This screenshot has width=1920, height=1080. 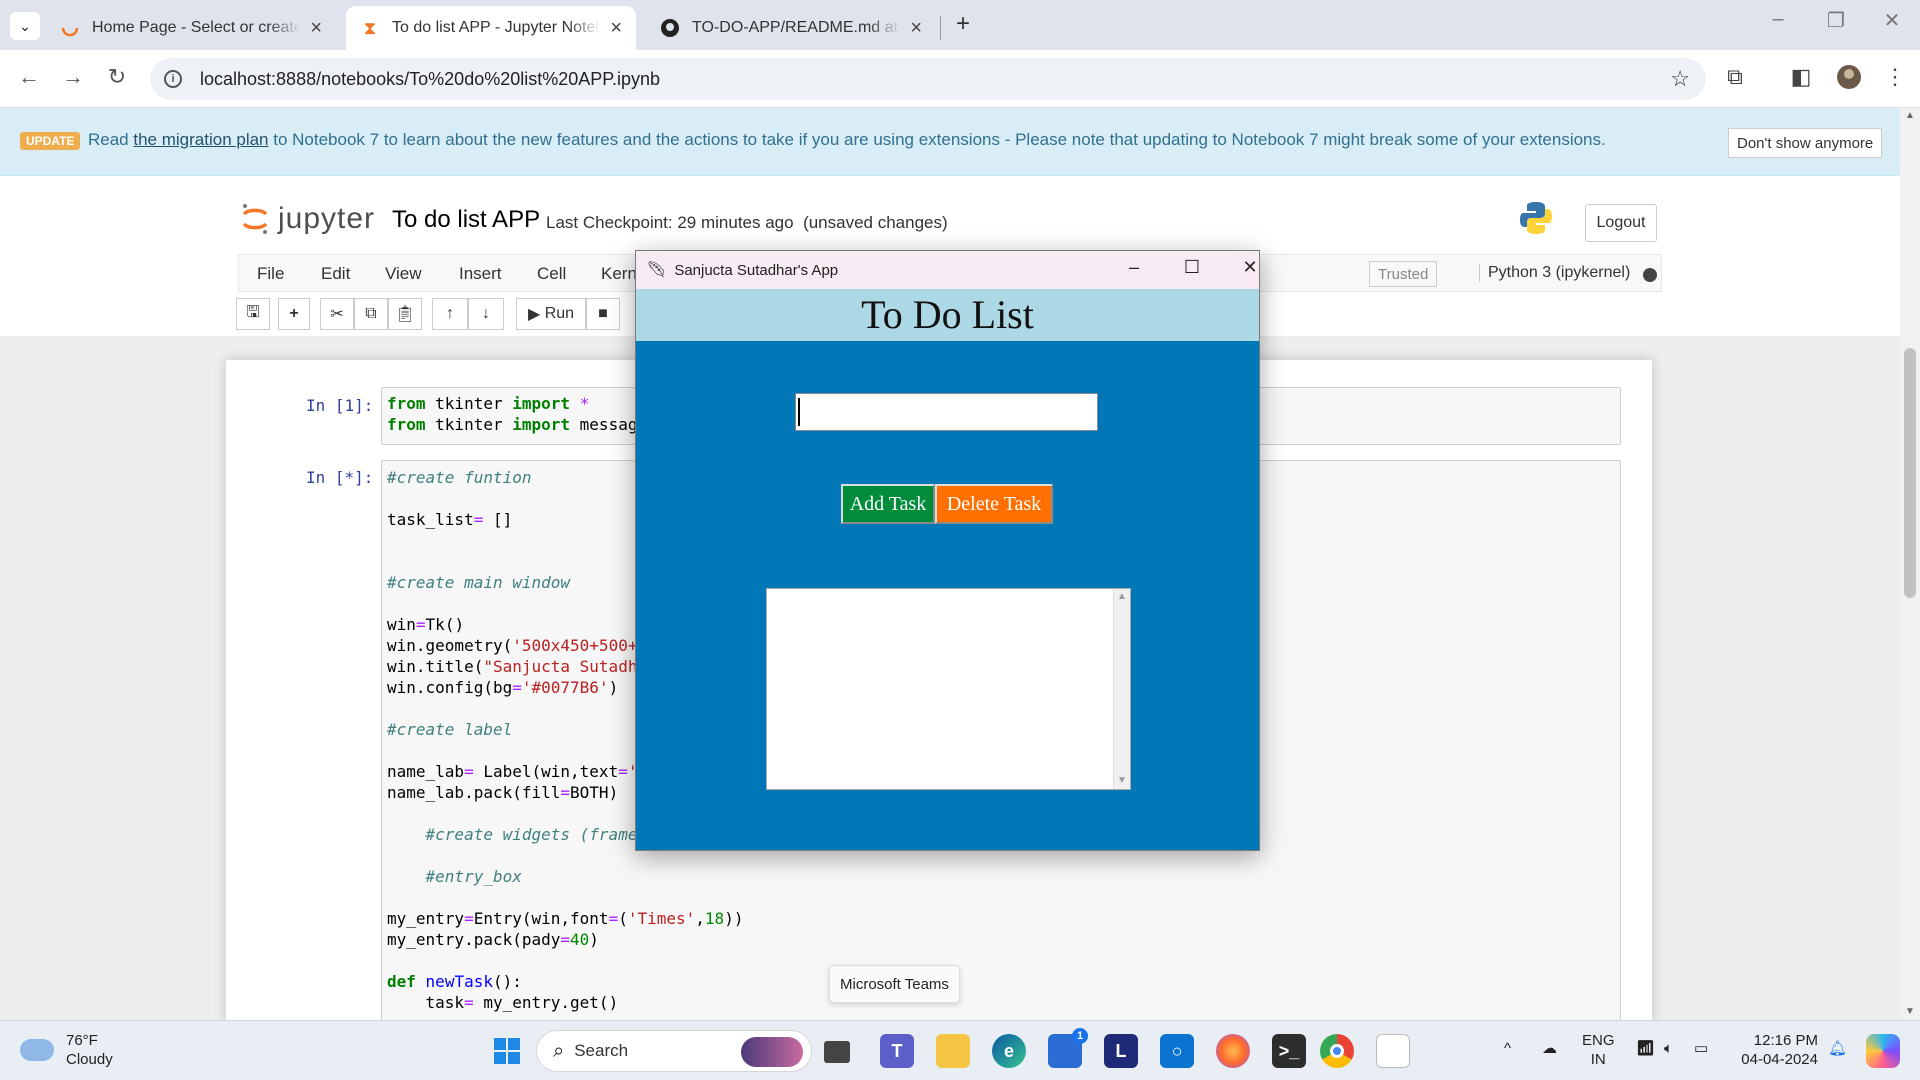 What do you see at coordinates (1393, 1051) in the screenshot?
I see `notepad-icon` at bounding box center [1393, 1051].